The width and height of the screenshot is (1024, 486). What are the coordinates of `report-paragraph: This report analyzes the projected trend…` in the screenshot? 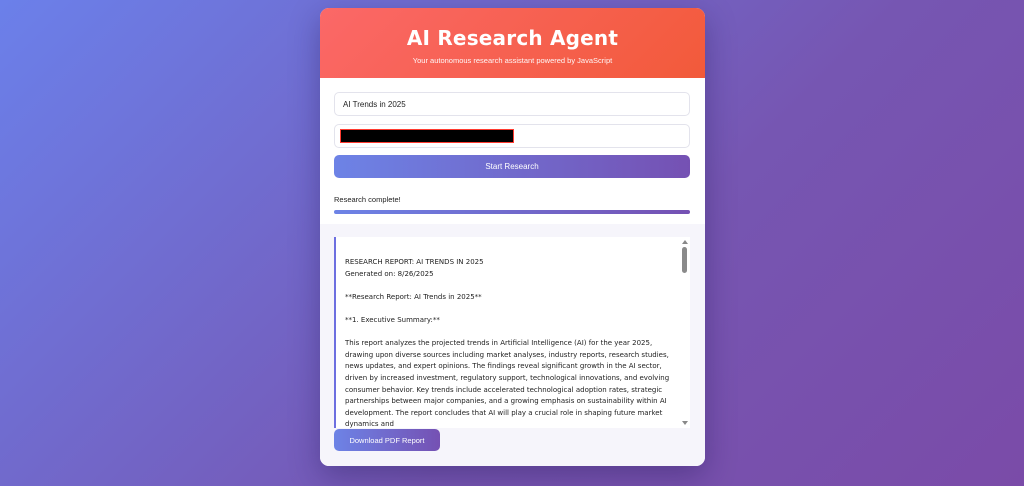 It's located at (507, 383).